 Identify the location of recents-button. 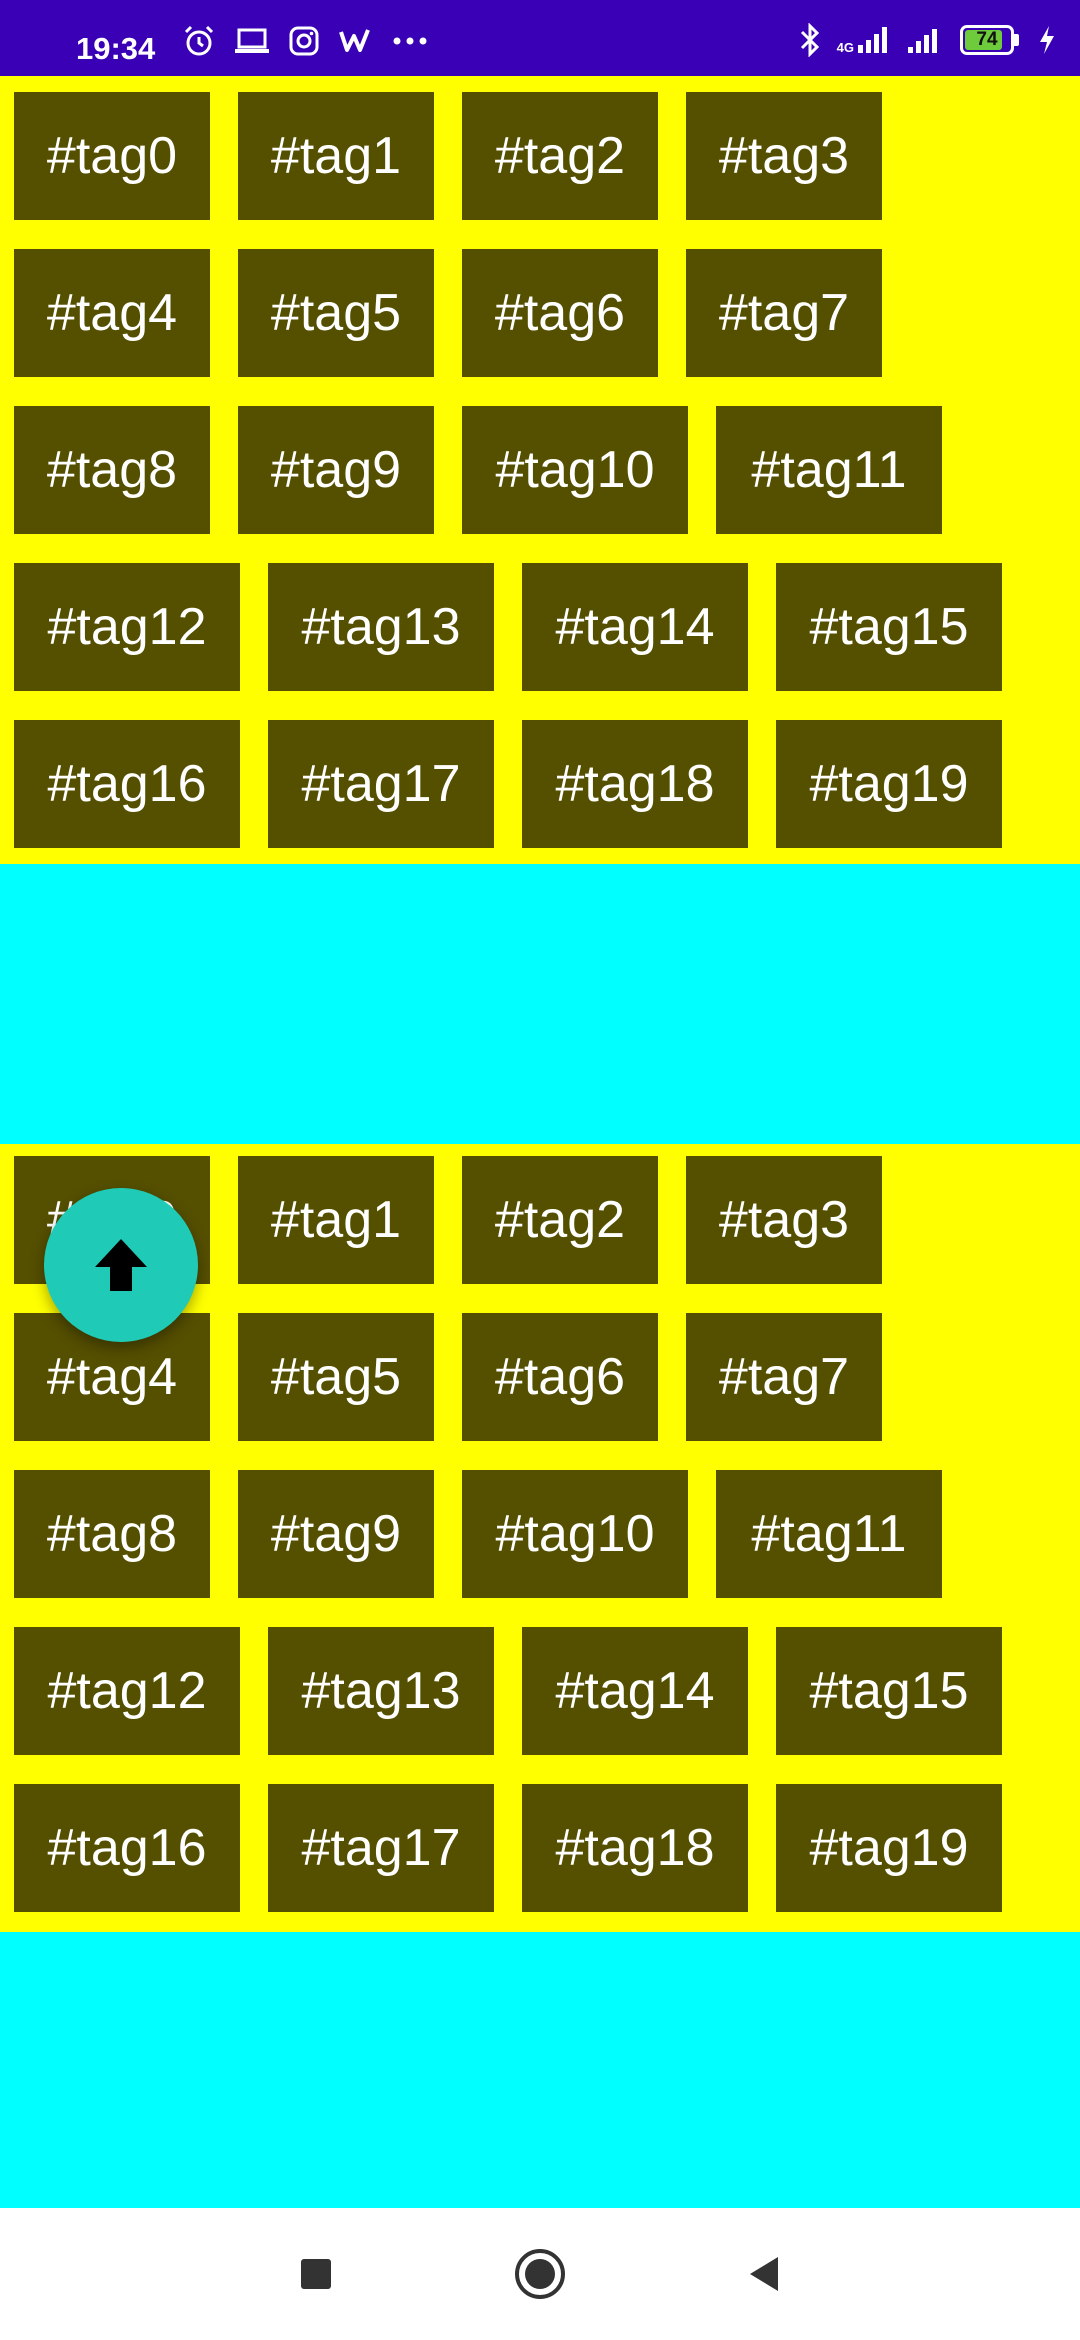
(316, 2274).